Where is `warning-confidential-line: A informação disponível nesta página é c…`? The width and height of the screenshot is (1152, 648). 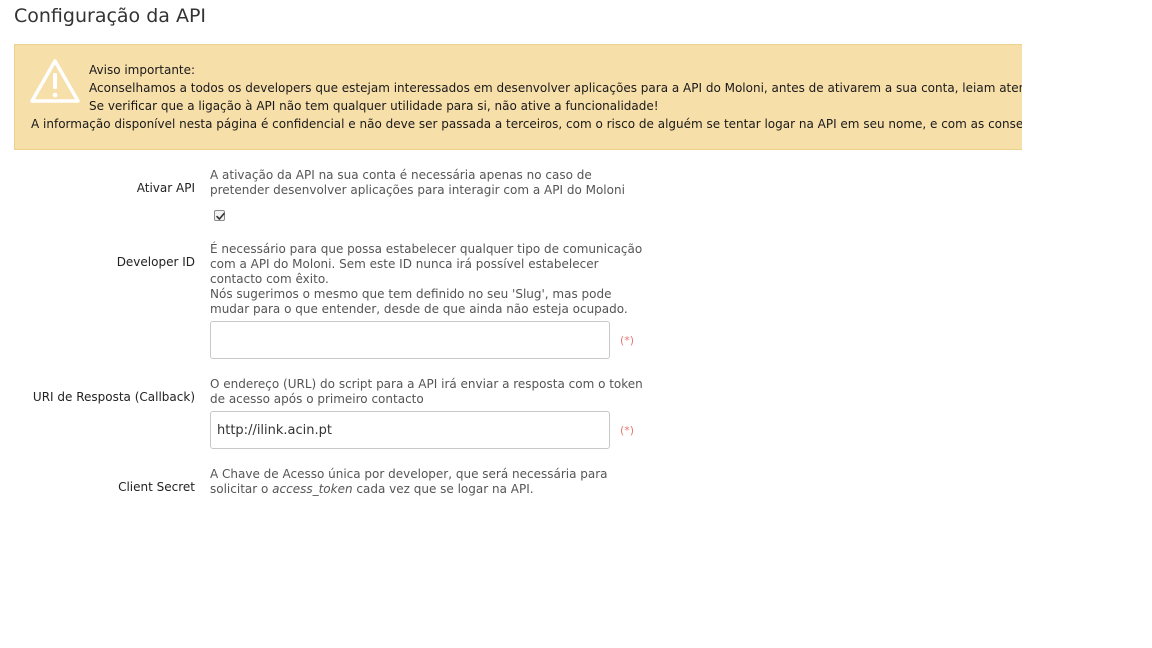
warning-confidential-line: A informação disponível nesta página é c… is located at coordinates (526, 124).